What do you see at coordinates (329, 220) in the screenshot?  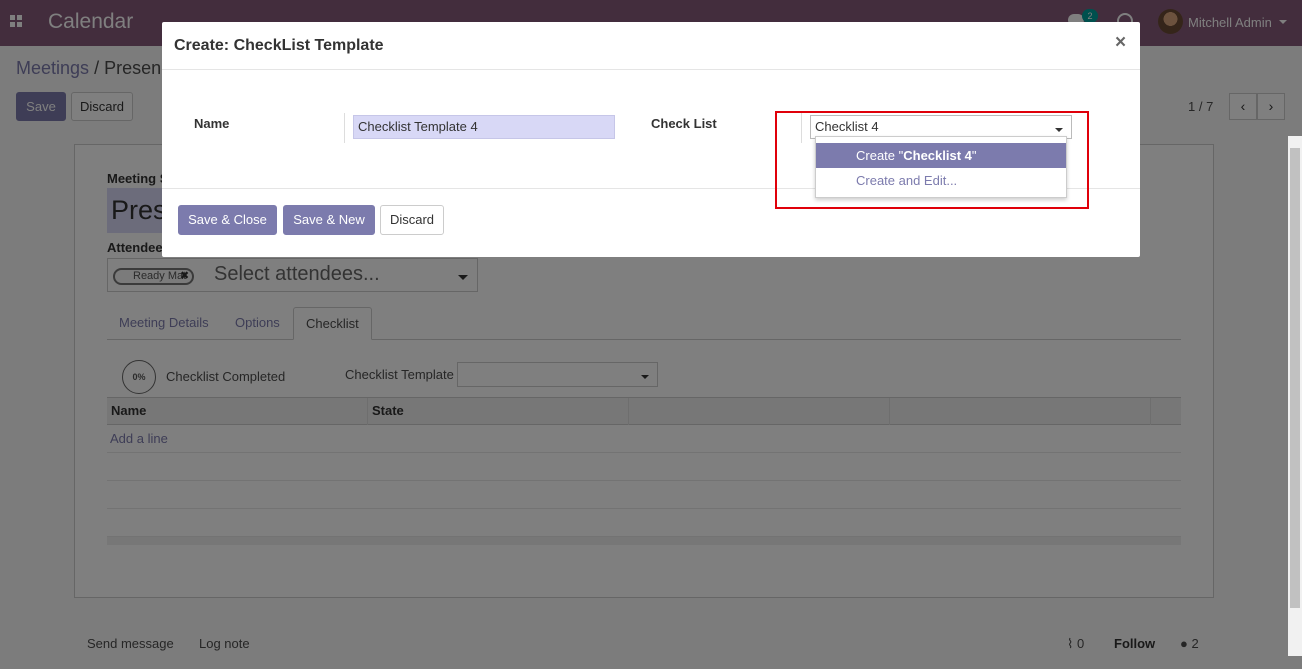 I see `save-new-button: Save & New` at bounding box center [329, 220].